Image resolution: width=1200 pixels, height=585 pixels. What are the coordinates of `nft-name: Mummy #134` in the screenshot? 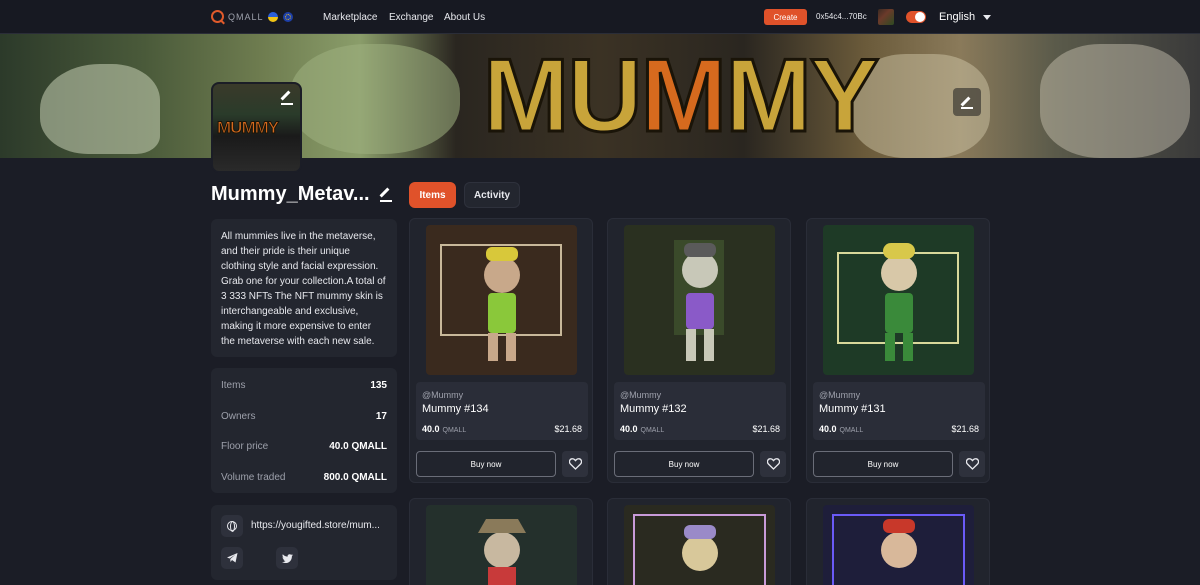 It's located at (455, 409).